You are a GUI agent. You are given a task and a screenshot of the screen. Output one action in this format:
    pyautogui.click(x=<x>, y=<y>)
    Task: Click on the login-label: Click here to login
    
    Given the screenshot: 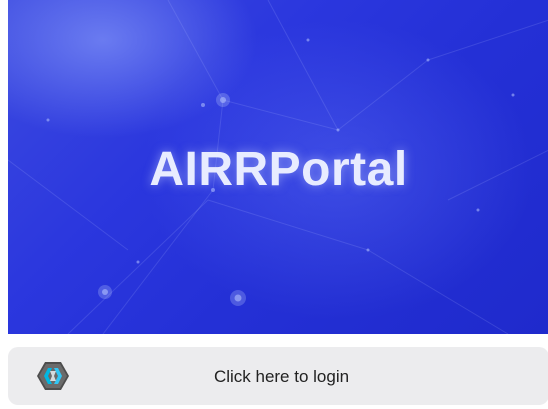 What is the action you would take?
    pyautogui.click(x=281, y=376)
    